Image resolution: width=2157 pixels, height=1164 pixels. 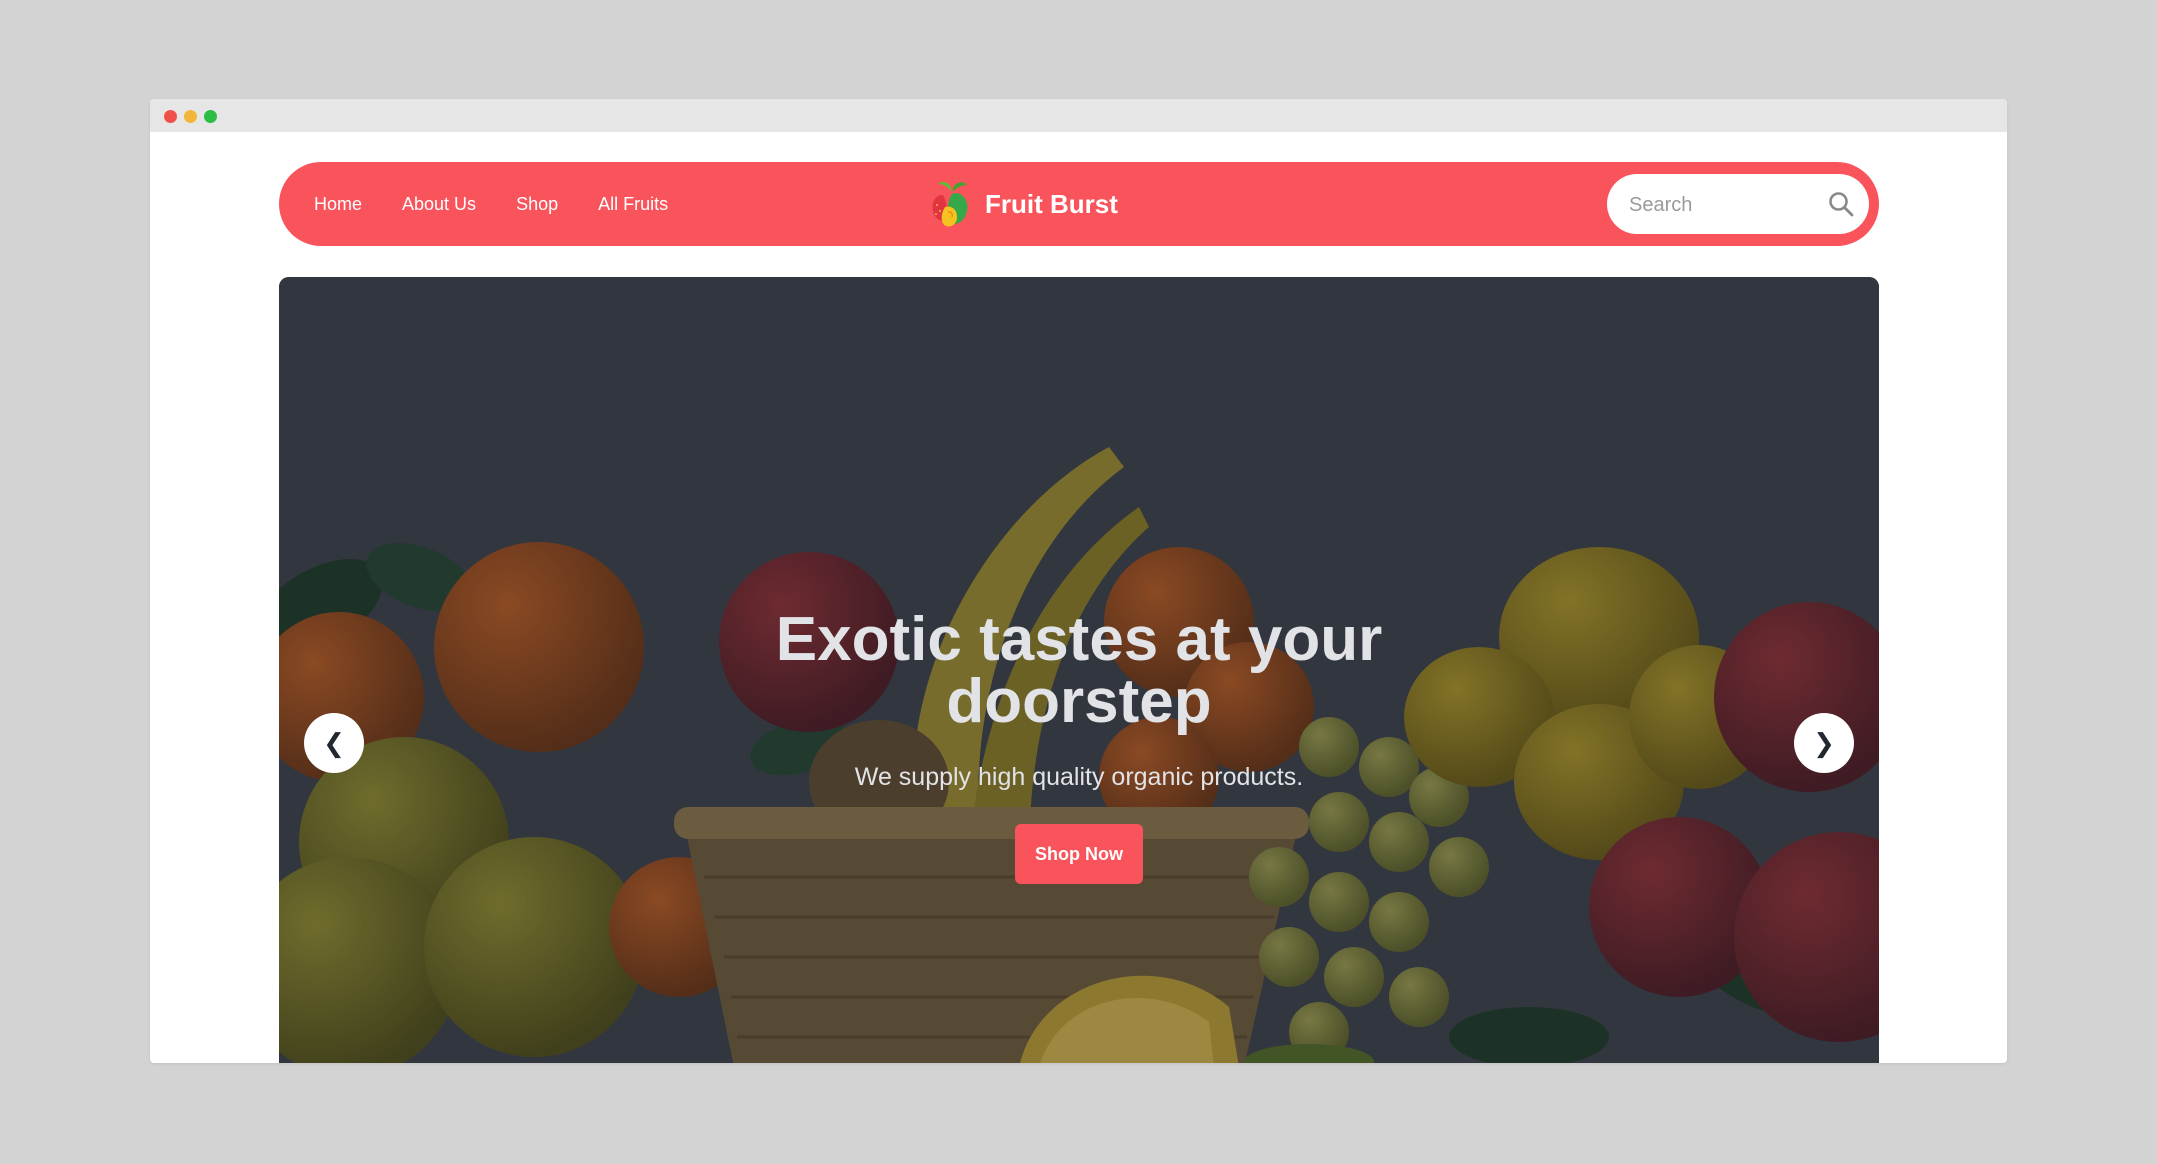 I want to click on brand: Fruit Burst, so click(x=1023, y=204).